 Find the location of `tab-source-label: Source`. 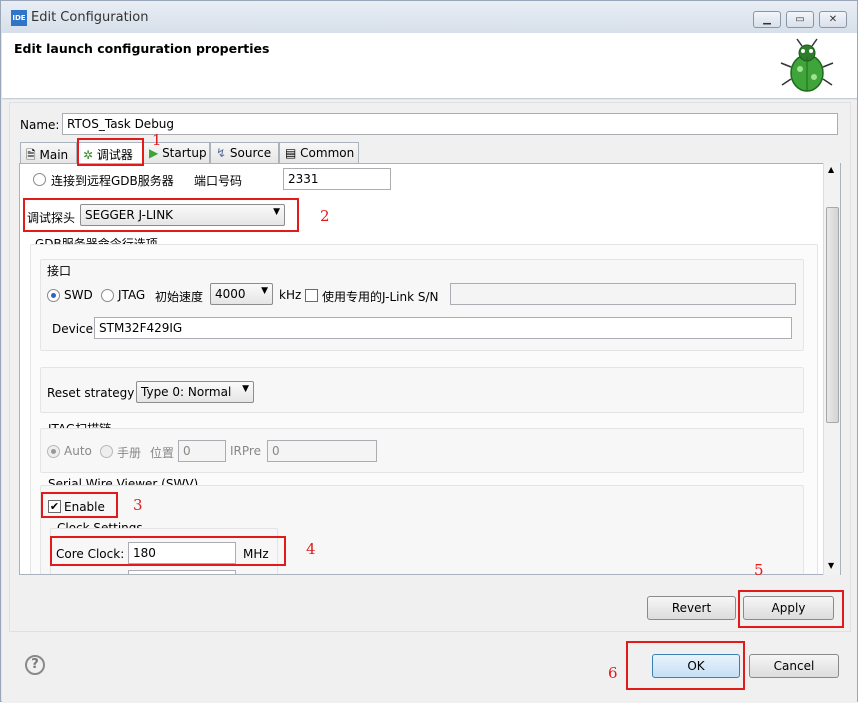

tab-source-label: Source is located at coordinates (250, 153).